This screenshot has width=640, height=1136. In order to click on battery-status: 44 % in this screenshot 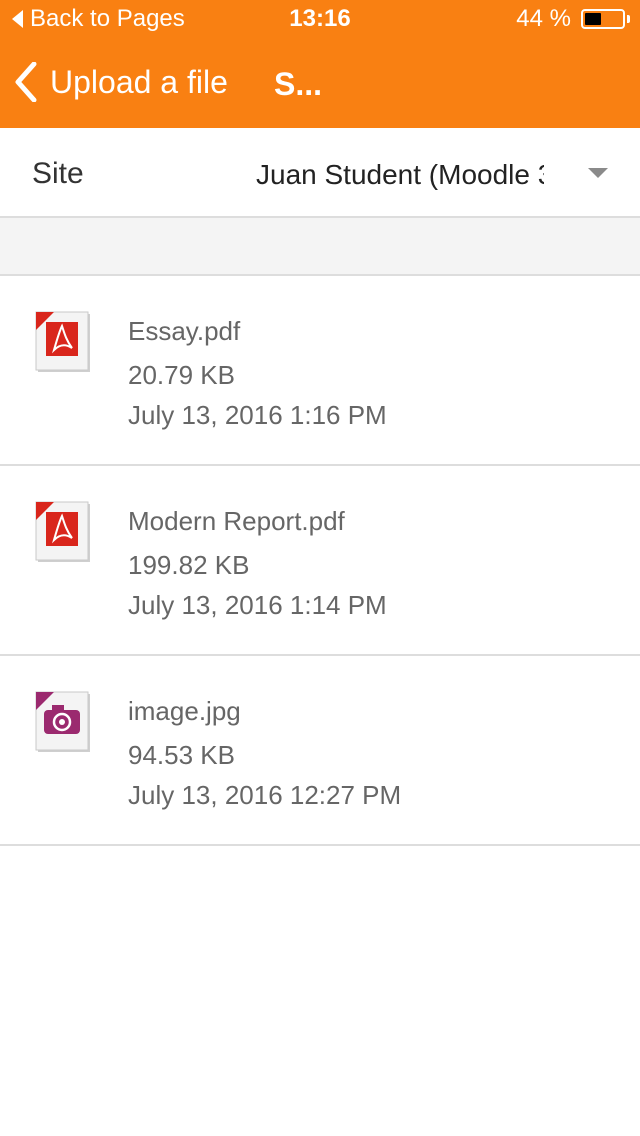, I will do `click(573, 19)`.